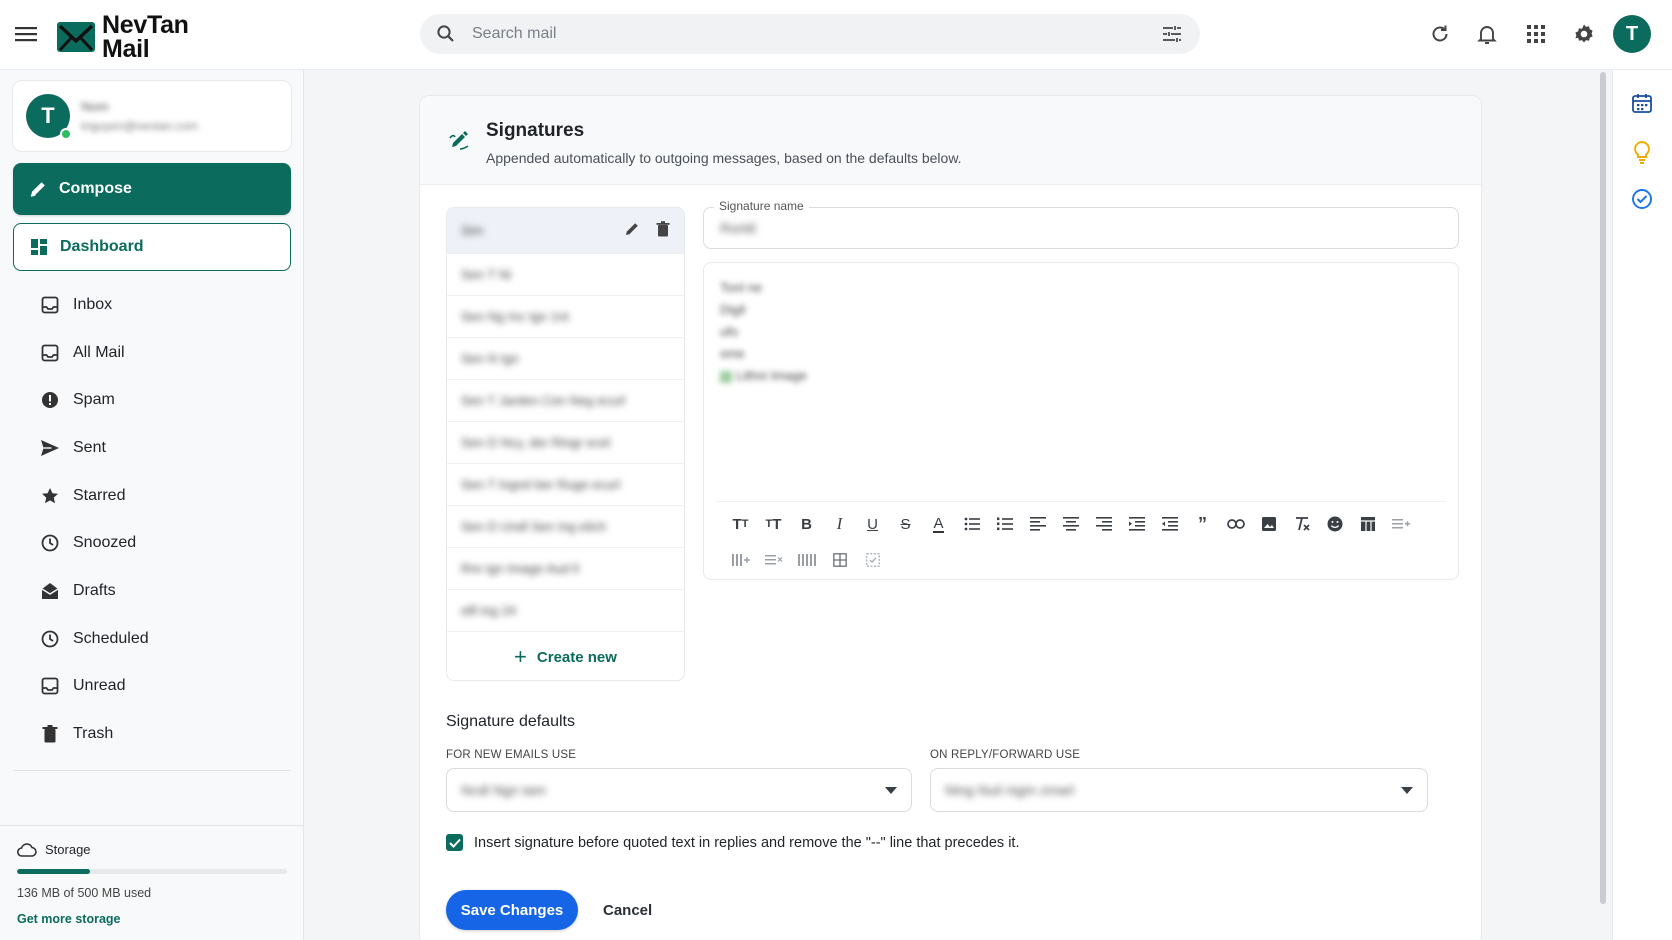 The height and width of the screenshot is (940, 1672). Describe the element at coordinates (1643, 200) in the screenshot. I see `tasks-check-icon` at that location.